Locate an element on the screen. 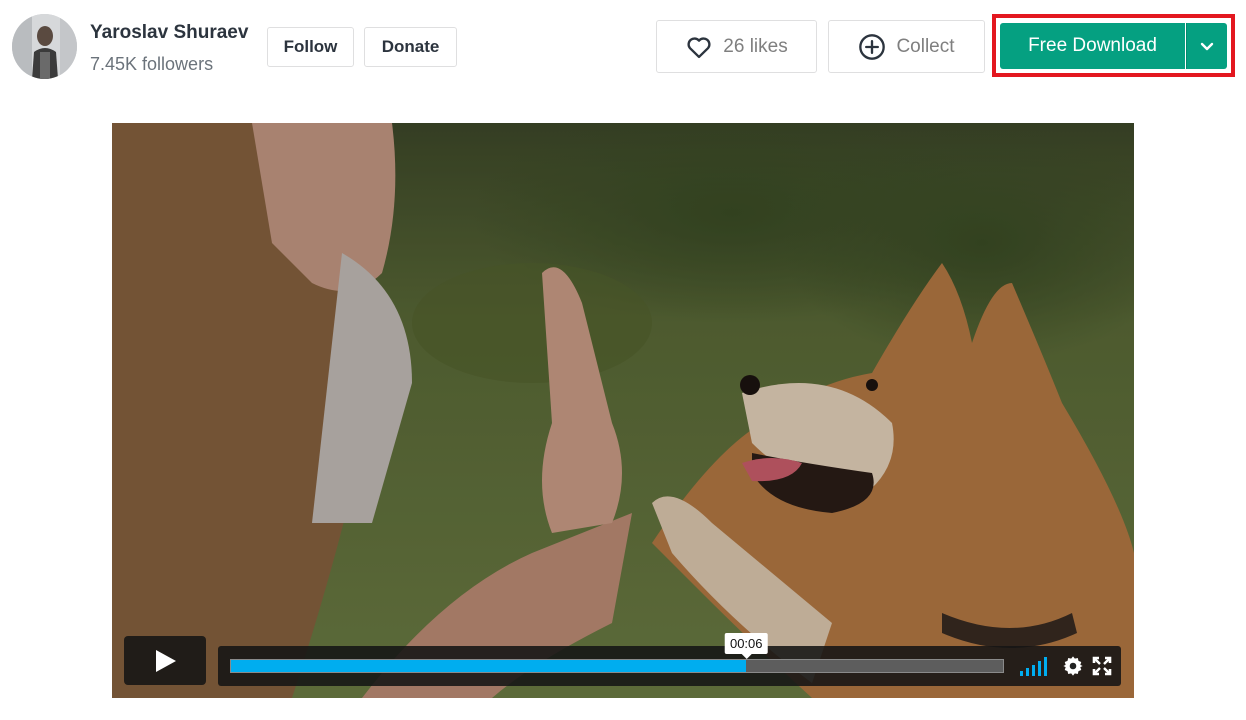 Image resolution: width=1246 pixels, height=720 pixels. gear-icon is located at coordinates (1073, 666).